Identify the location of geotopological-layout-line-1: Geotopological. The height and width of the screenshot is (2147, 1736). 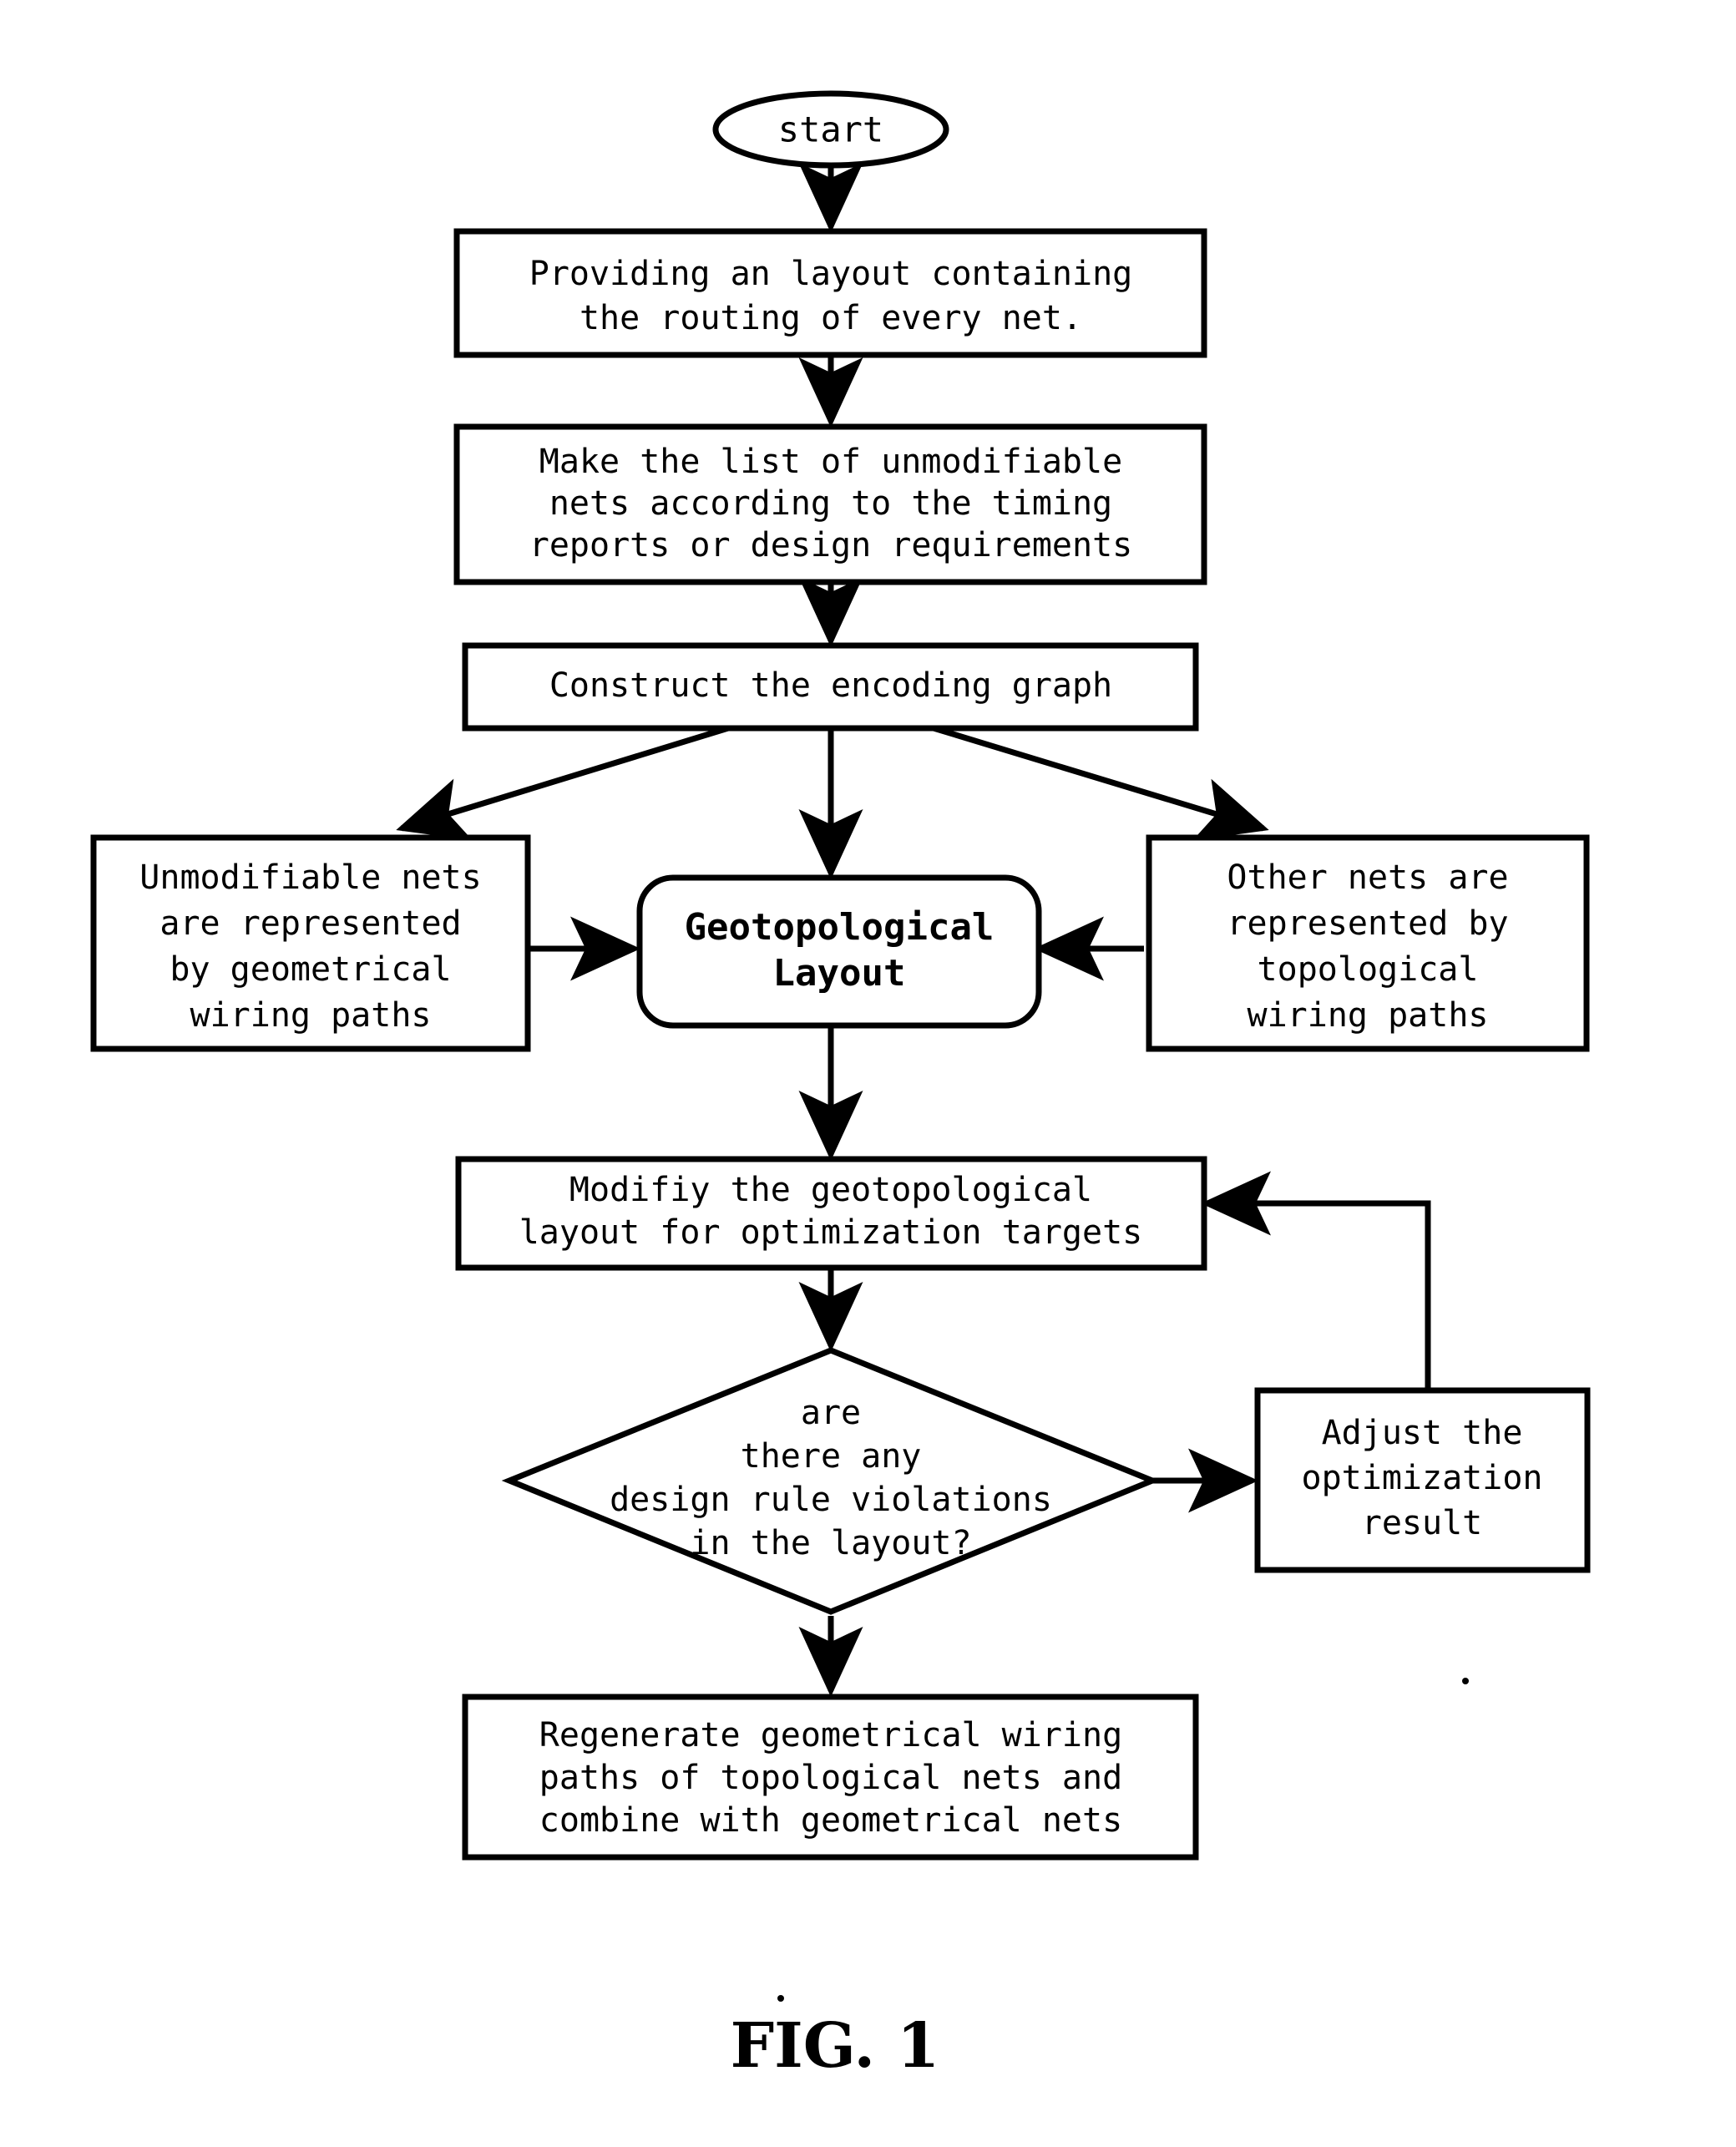
(840, 928).